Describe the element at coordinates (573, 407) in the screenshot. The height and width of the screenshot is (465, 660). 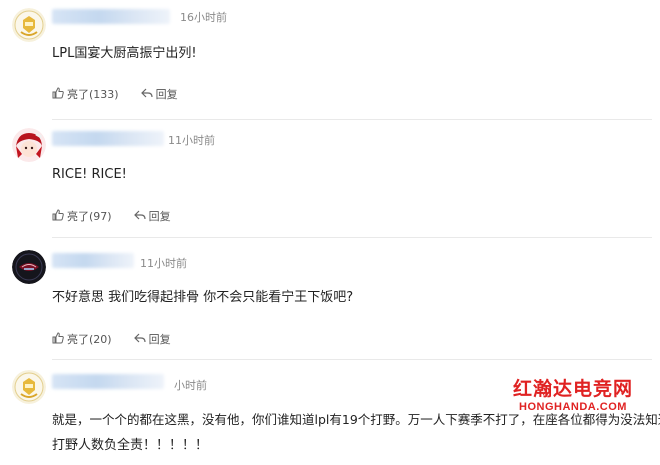
I see `watermark-en-text: HONGHANDA.COM` at that location.